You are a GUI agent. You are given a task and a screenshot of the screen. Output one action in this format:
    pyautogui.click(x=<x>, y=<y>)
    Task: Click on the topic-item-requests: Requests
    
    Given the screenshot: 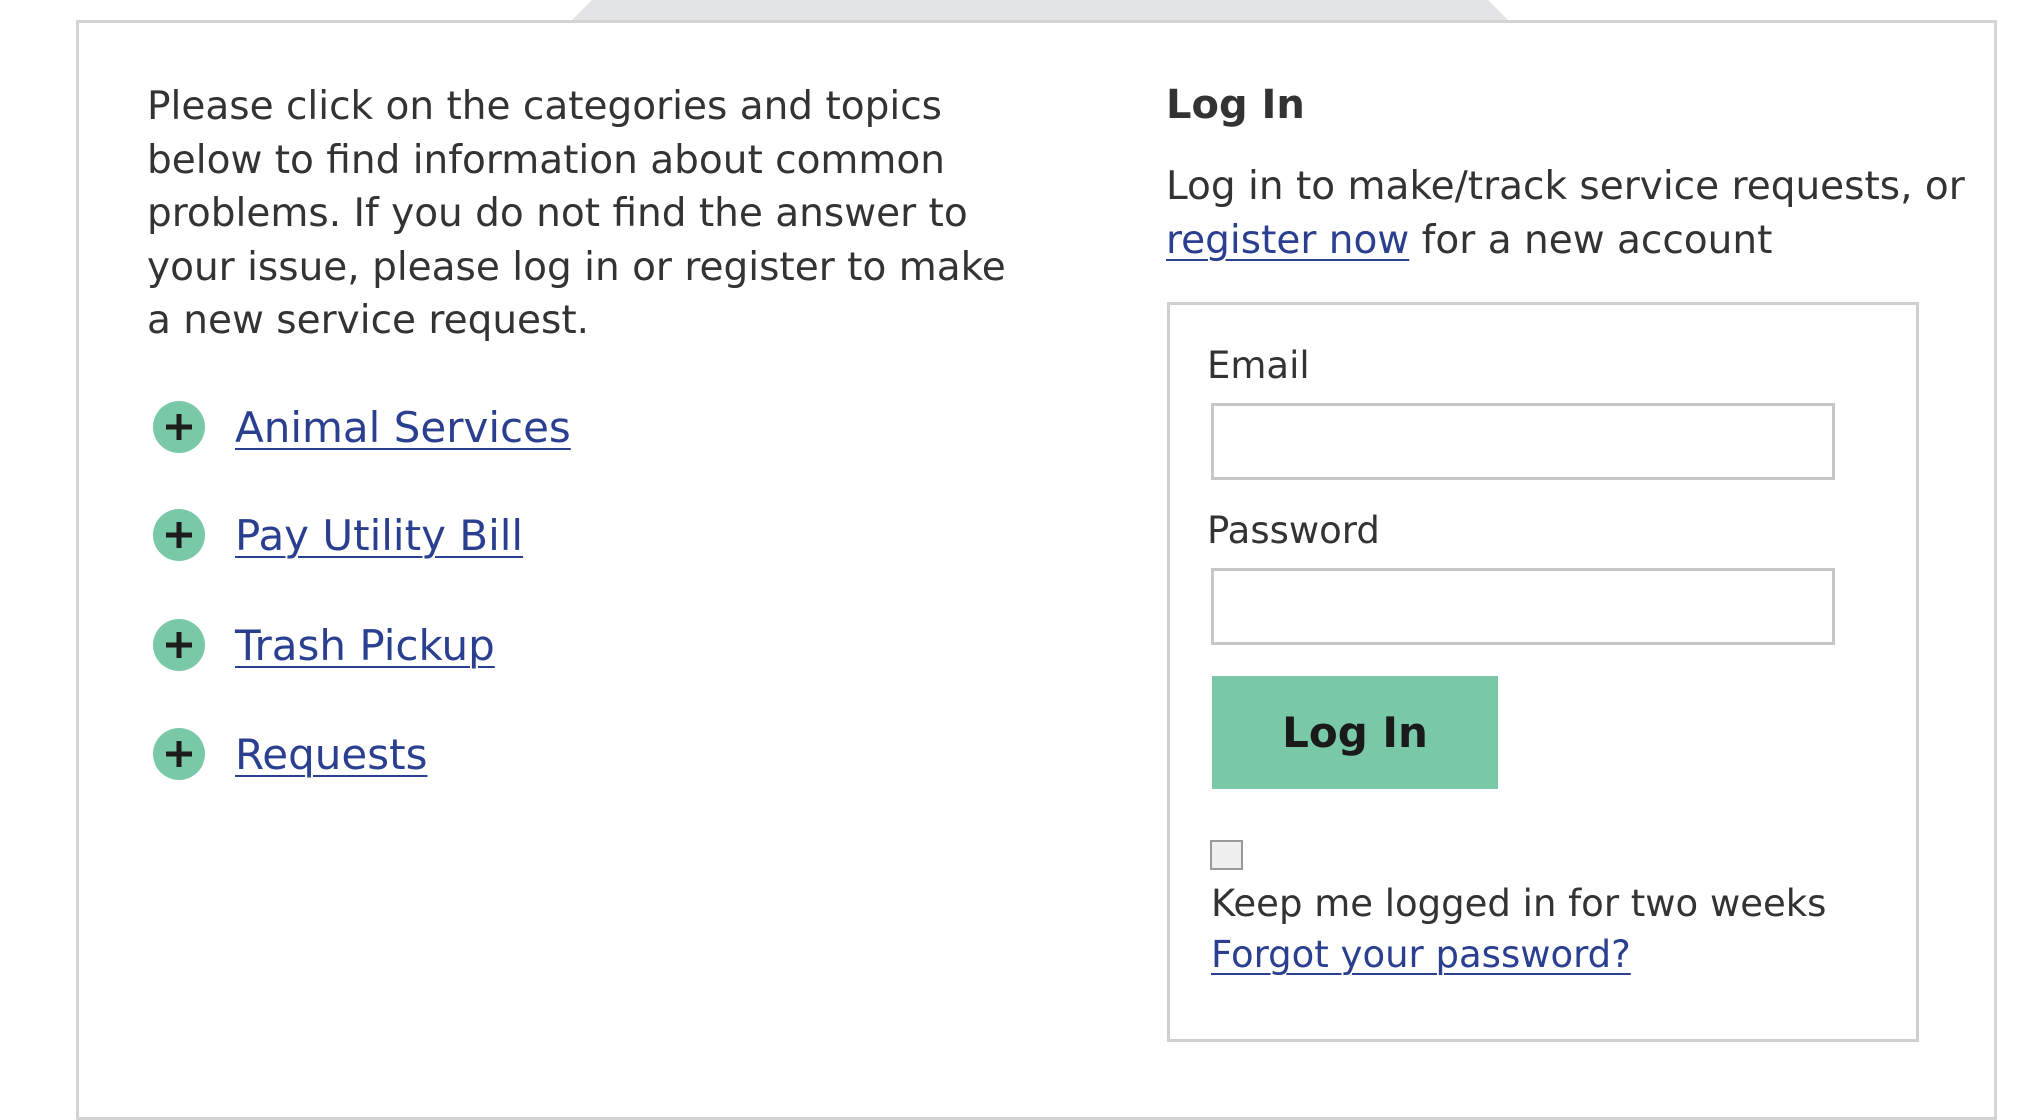 What is the action you would take?
    pyautogui.click(x=290, y=754)
    